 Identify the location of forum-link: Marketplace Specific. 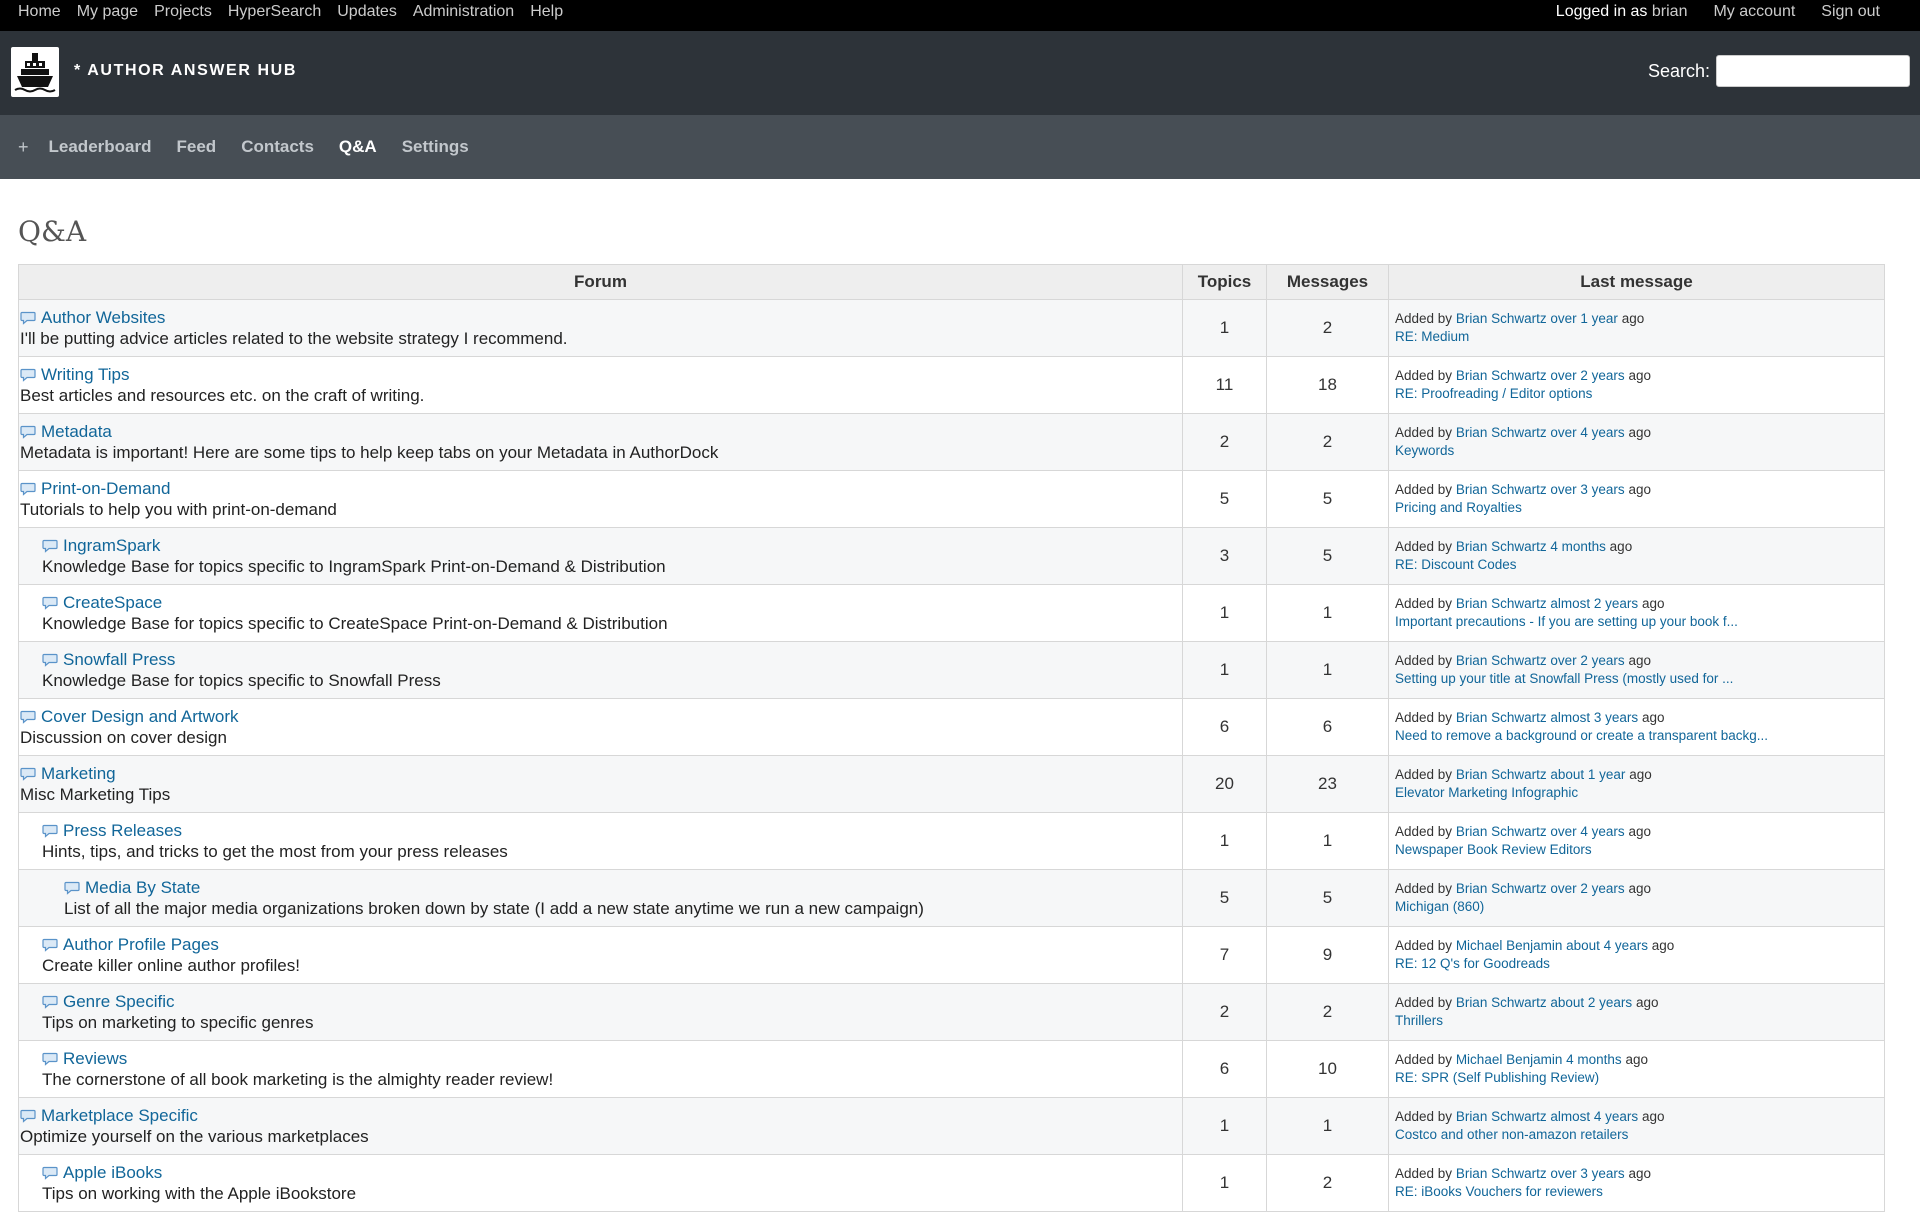
(601, 1116).